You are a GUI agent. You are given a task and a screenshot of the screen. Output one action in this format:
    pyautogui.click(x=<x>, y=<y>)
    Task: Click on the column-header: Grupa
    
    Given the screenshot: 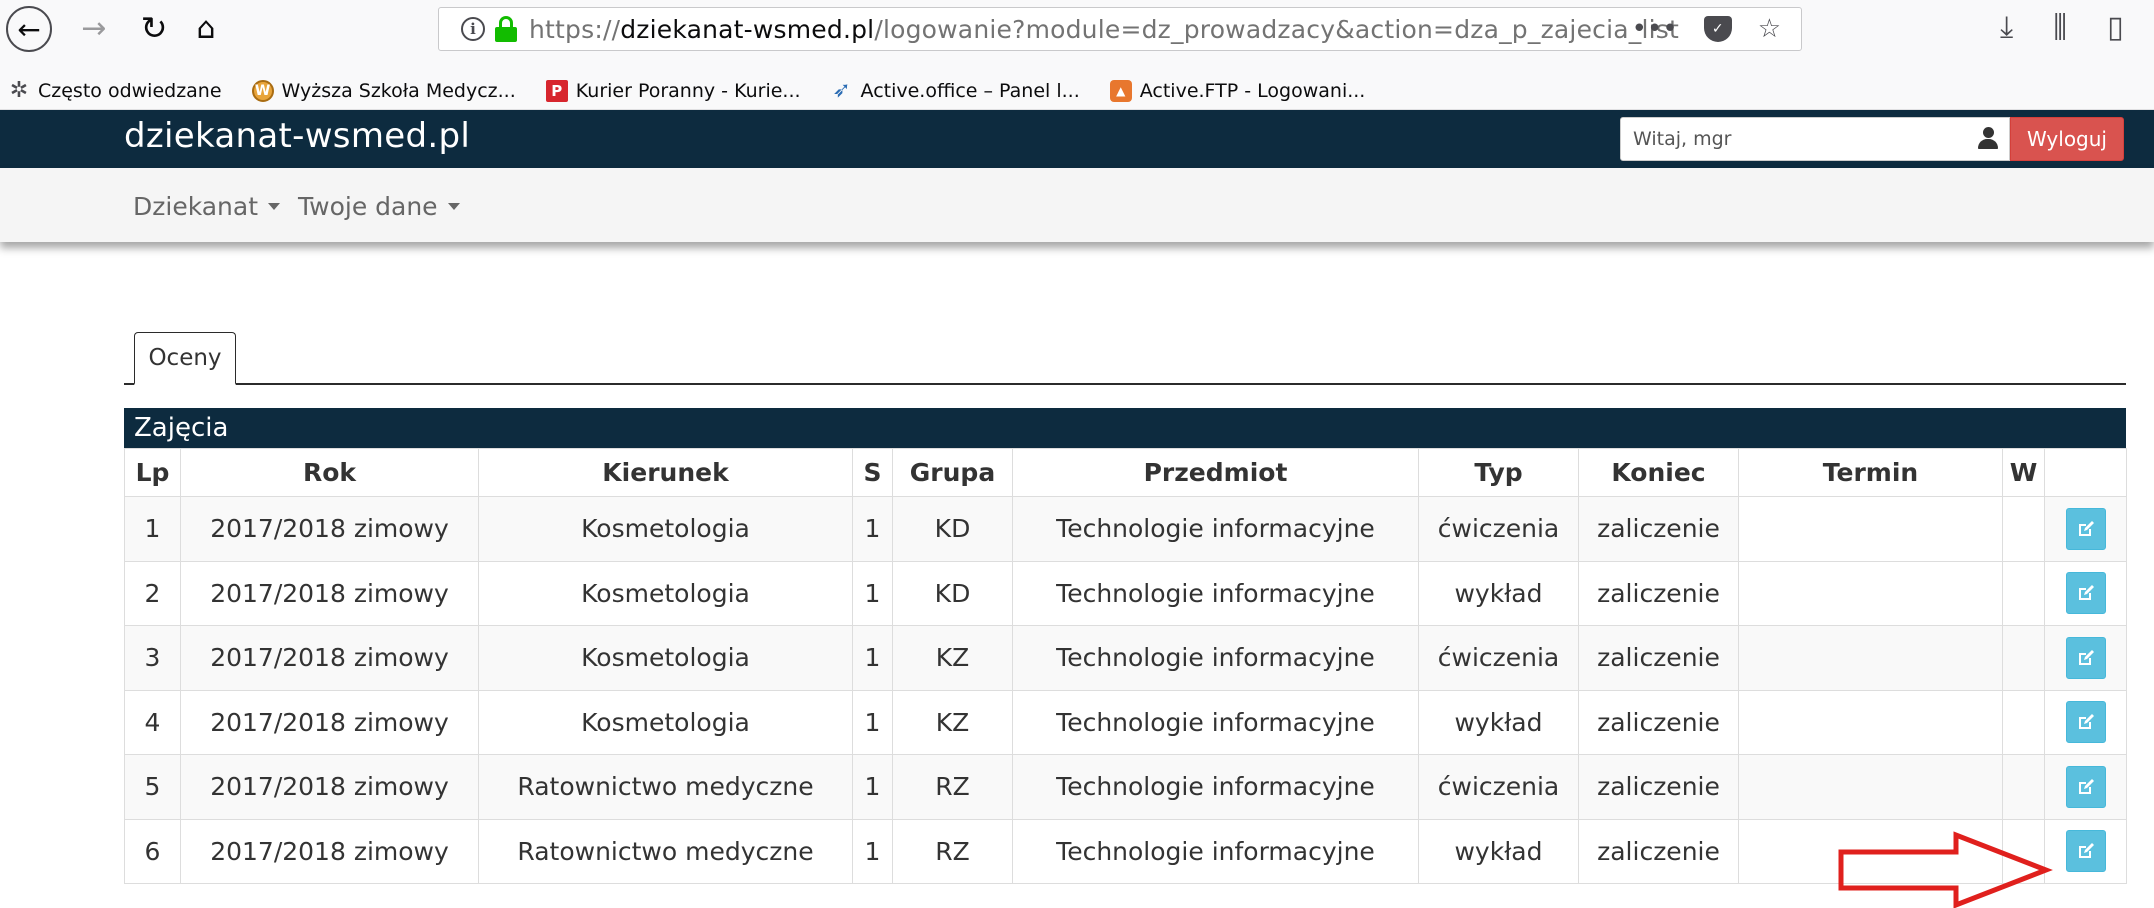 What is the action you would take?
    pyautogui.click(x=952, y=472)
    